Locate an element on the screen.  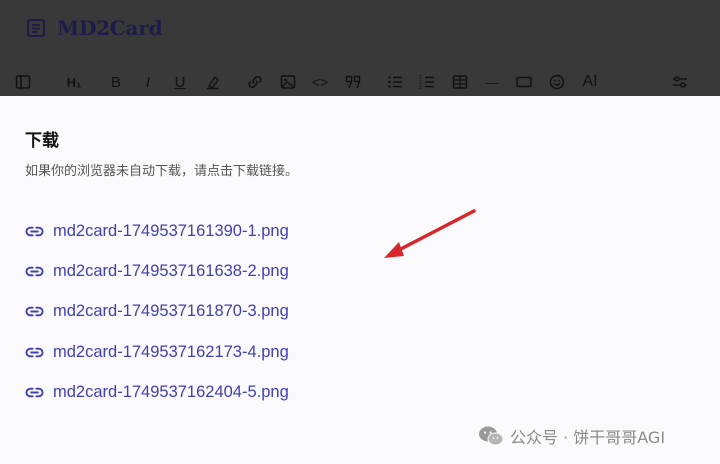
quote-icon is located at coordinates (353, 82).